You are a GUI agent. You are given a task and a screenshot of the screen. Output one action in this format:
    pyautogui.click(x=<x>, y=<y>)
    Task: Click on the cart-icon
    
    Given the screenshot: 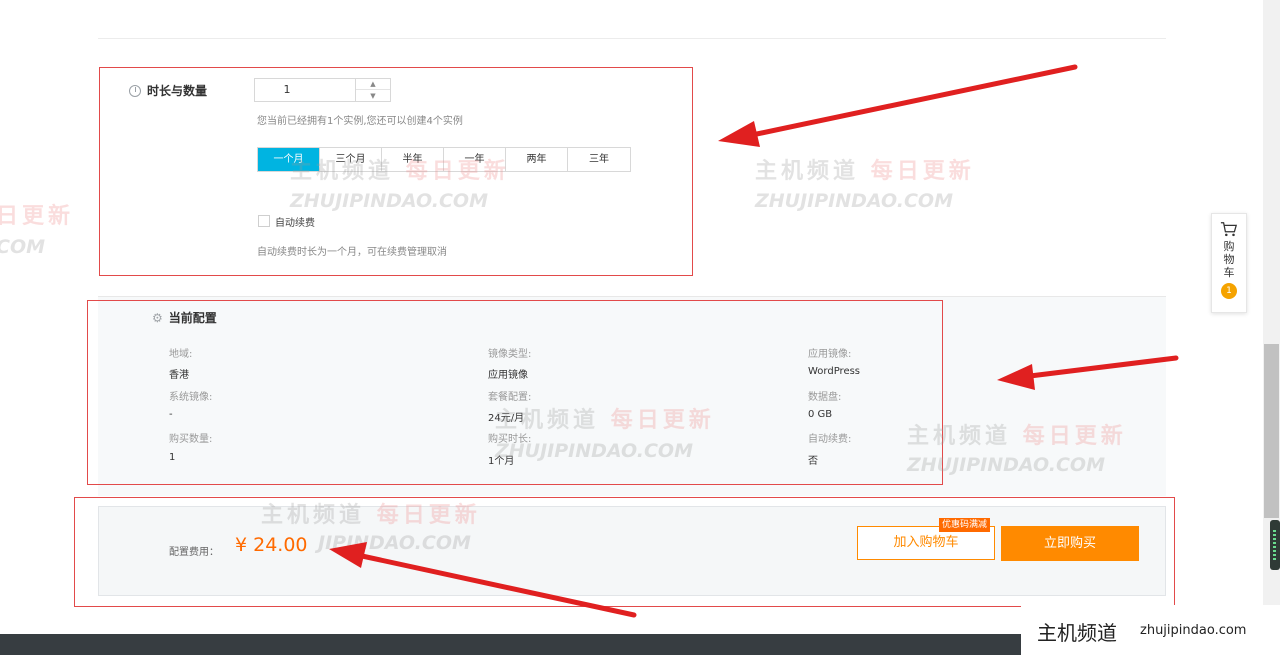 What is the action you would take?
    pyautogui.click(x=1229, y=229)
    